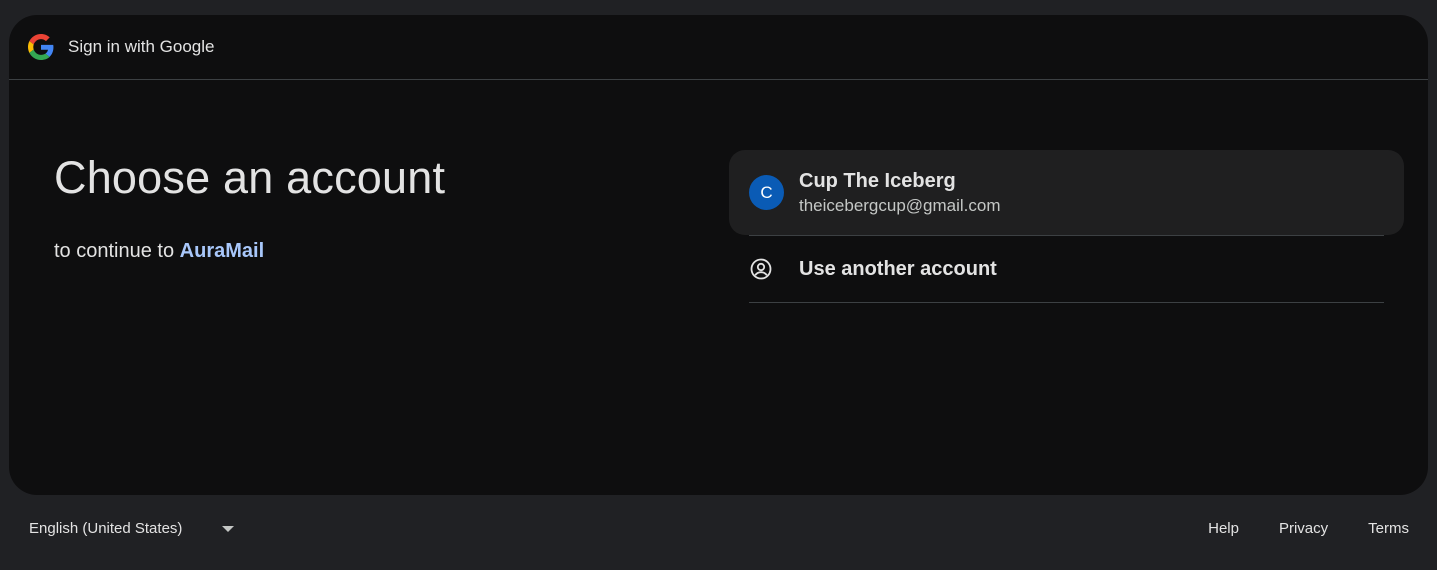  Describe the element at coordinates (900, 205) in the screenshot. I see `account-email: theicebergcup@gmail.com` at that location.